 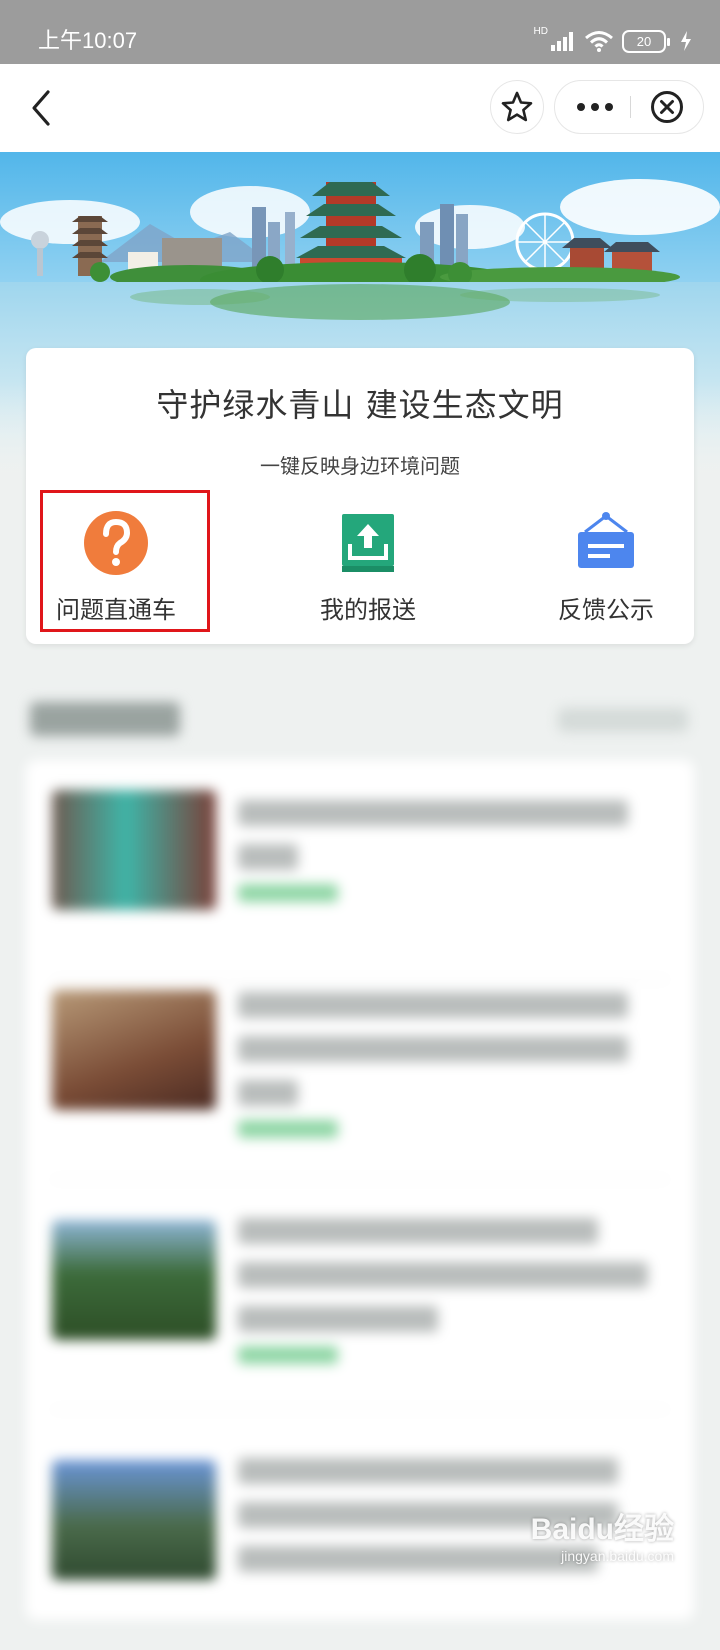 I want to click on more-button, so click(x=595, y=107).